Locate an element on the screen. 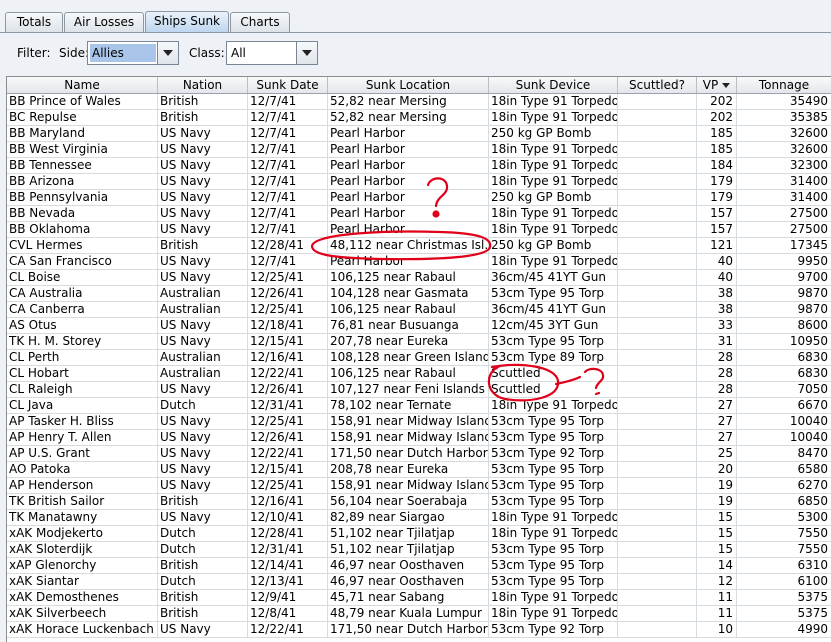  table-cell: 10 is located at coordinates (717, 629).